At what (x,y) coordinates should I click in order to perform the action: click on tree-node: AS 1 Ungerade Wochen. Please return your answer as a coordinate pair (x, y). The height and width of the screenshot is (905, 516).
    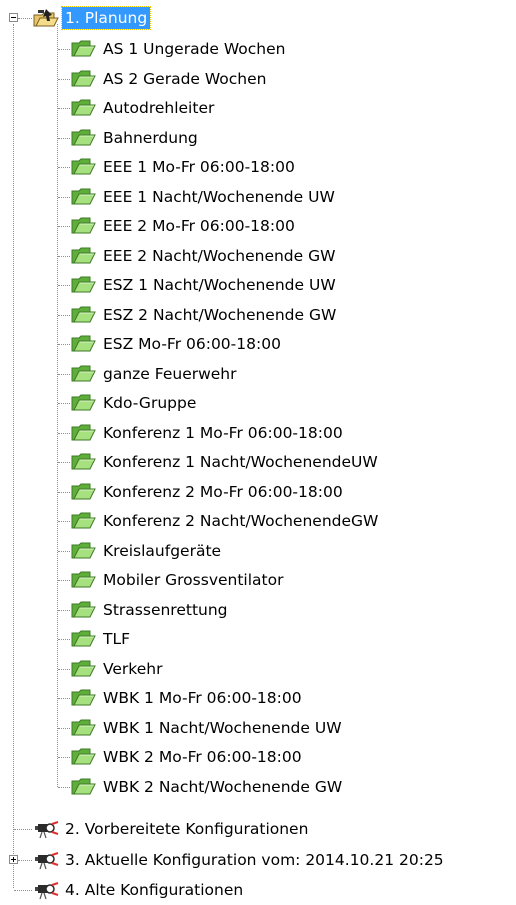
    Looking at the image, I should click on (179, 49).